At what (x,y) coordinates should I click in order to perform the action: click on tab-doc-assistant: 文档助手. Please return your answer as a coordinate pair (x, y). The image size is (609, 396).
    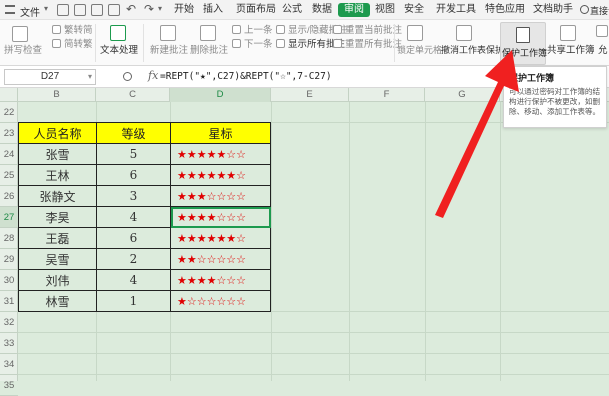
    Looking at the image, I should click on (553, 10).